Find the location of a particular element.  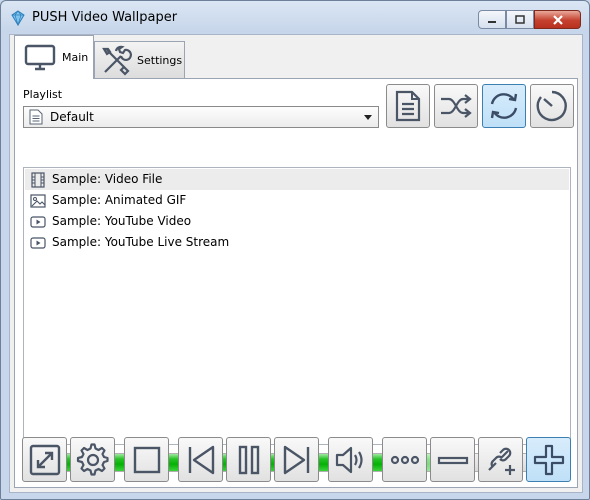

list-item-label: Sample: YouTube Video is located at coordinates (122, 221).